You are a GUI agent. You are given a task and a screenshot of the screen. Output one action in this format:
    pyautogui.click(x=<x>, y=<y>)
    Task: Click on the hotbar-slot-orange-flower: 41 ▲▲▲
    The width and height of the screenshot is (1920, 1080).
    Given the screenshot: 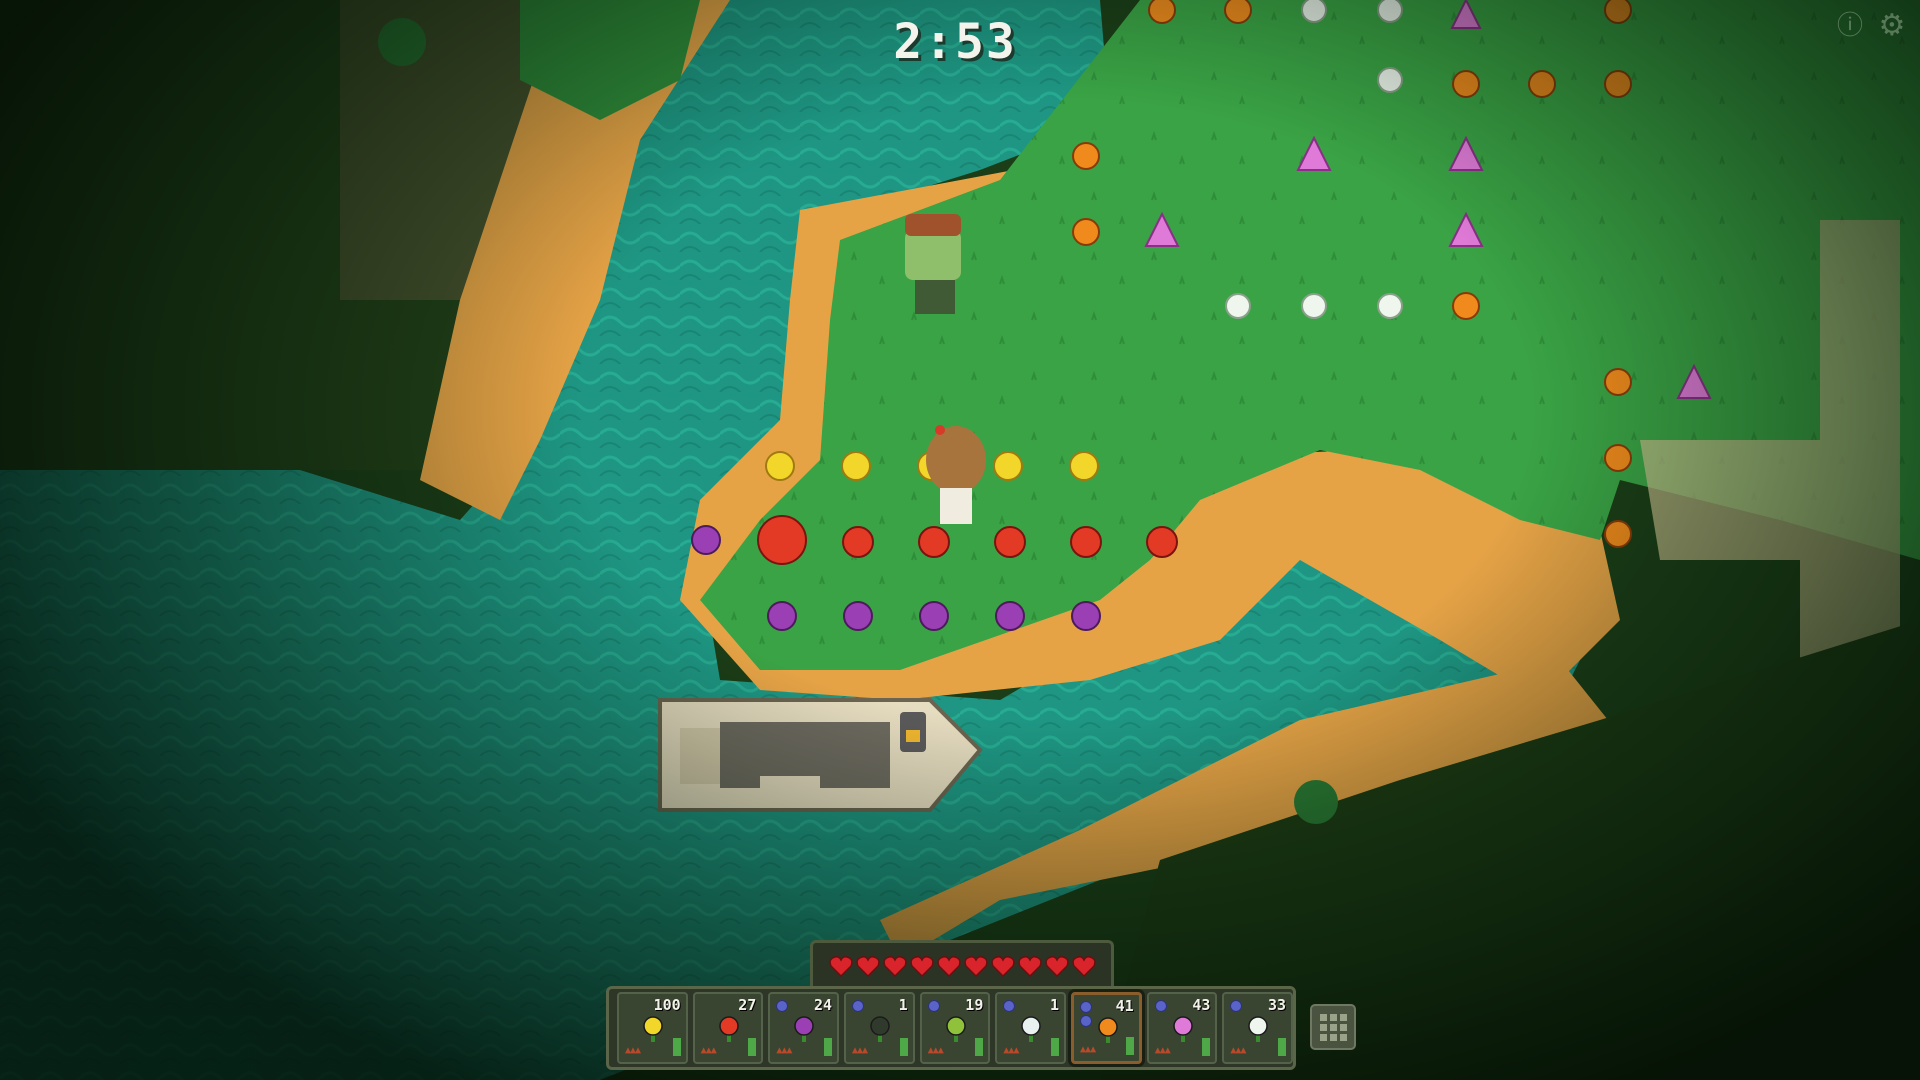 What is the action you would take?
    pyautogui.click(x=1106, y=1028)
    